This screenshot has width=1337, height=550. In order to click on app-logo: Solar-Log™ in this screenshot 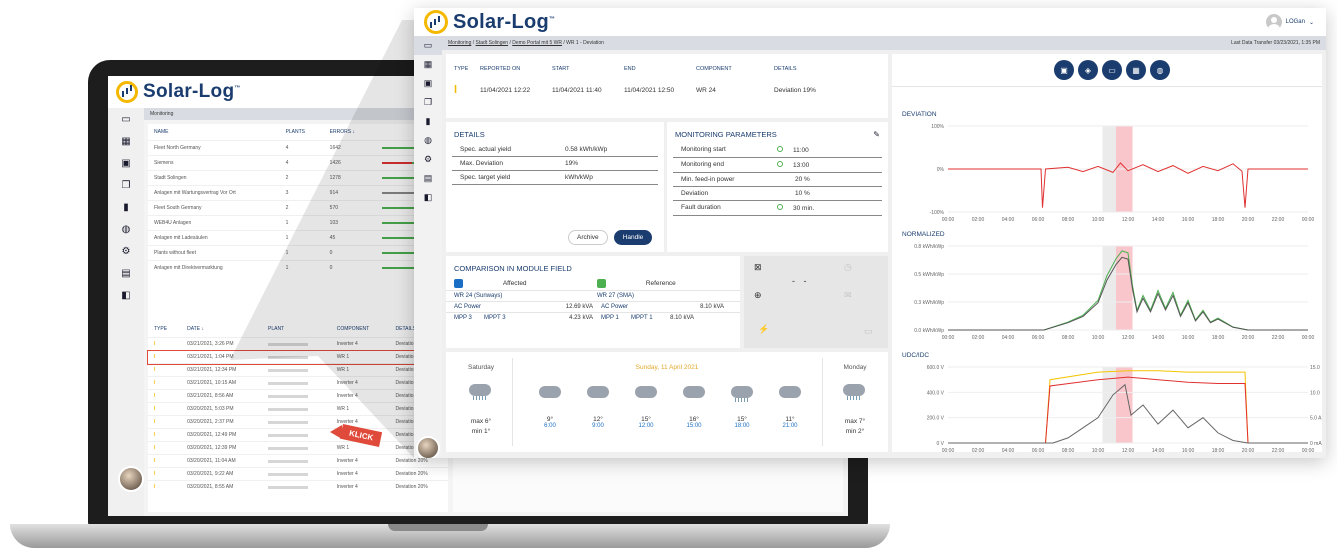, I will do `click(489, 22)`.